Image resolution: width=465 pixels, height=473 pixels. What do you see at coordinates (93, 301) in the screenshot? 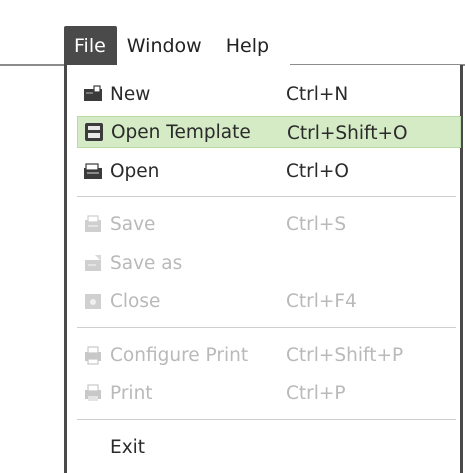
I see `close-document-icon` at bounding box center [93, 301].